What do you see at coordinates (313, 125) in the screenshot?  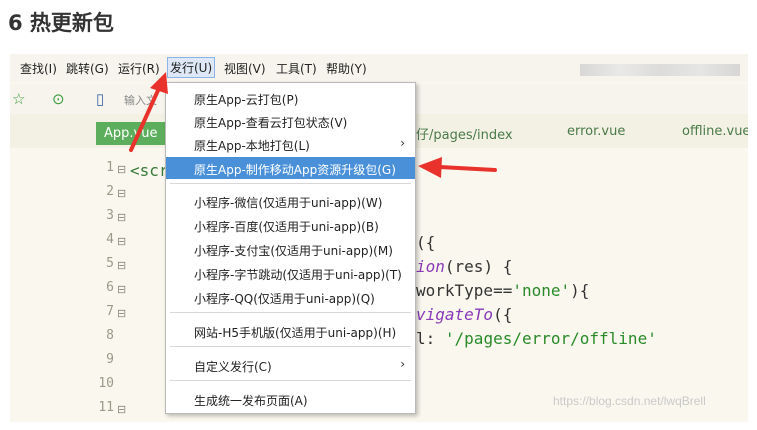 I see `annotation-arrows` at bounding box center [313, 125].